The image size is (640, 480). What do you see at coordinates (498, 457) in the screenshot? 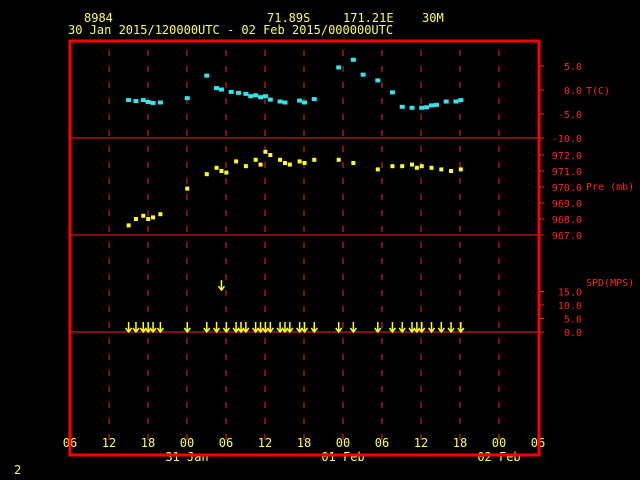
I see `x-day-label: 02 Feb` at bounding box center [498, 457].